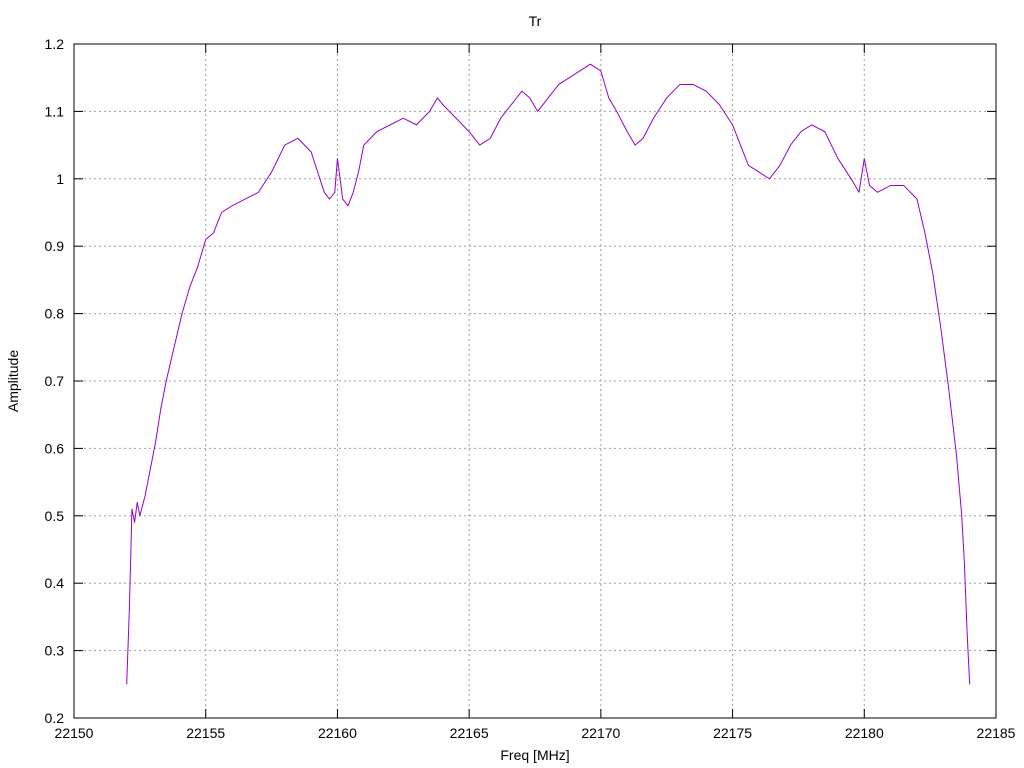  I want to click on y-tick-label: 0.8, so click(55, 314).